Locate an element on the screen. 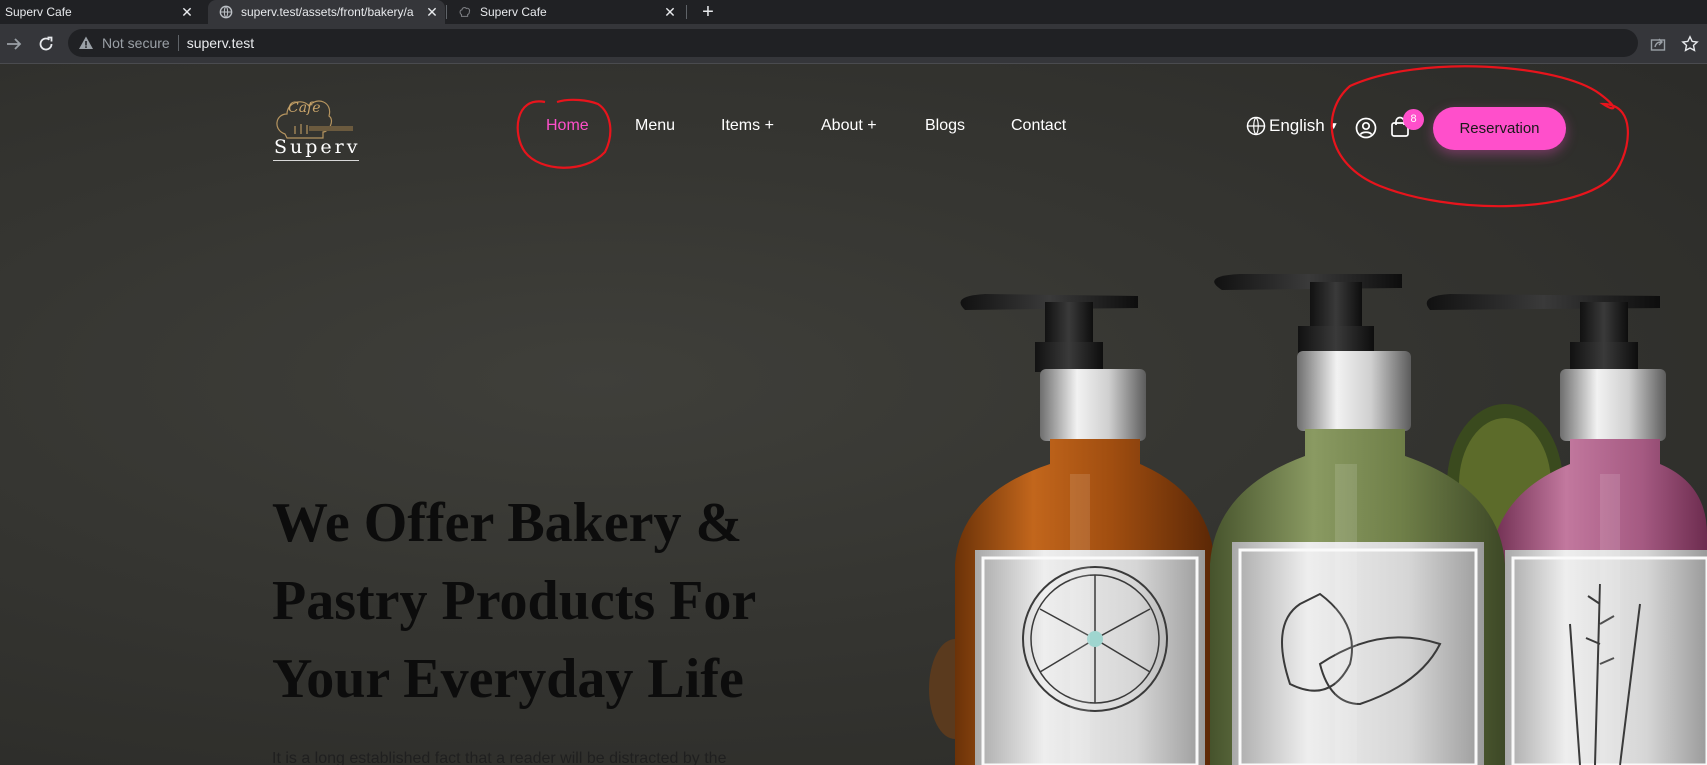  logo-brand-name: Superv is located at coordinates (317, 147).